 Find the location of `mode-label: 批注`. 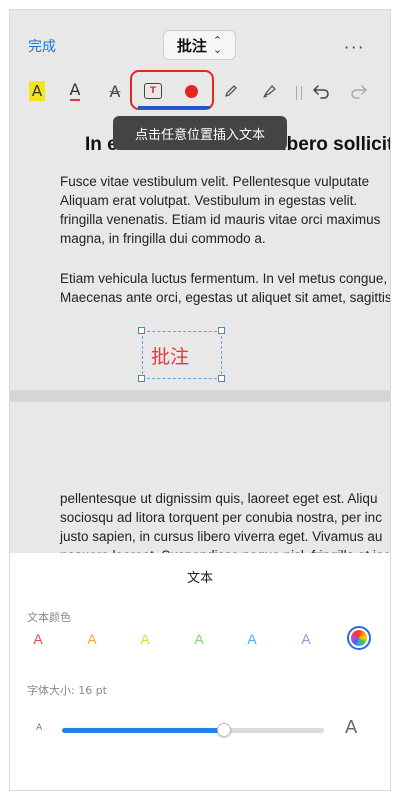

mode-label: 批注 is located at coordinates (191, 45).